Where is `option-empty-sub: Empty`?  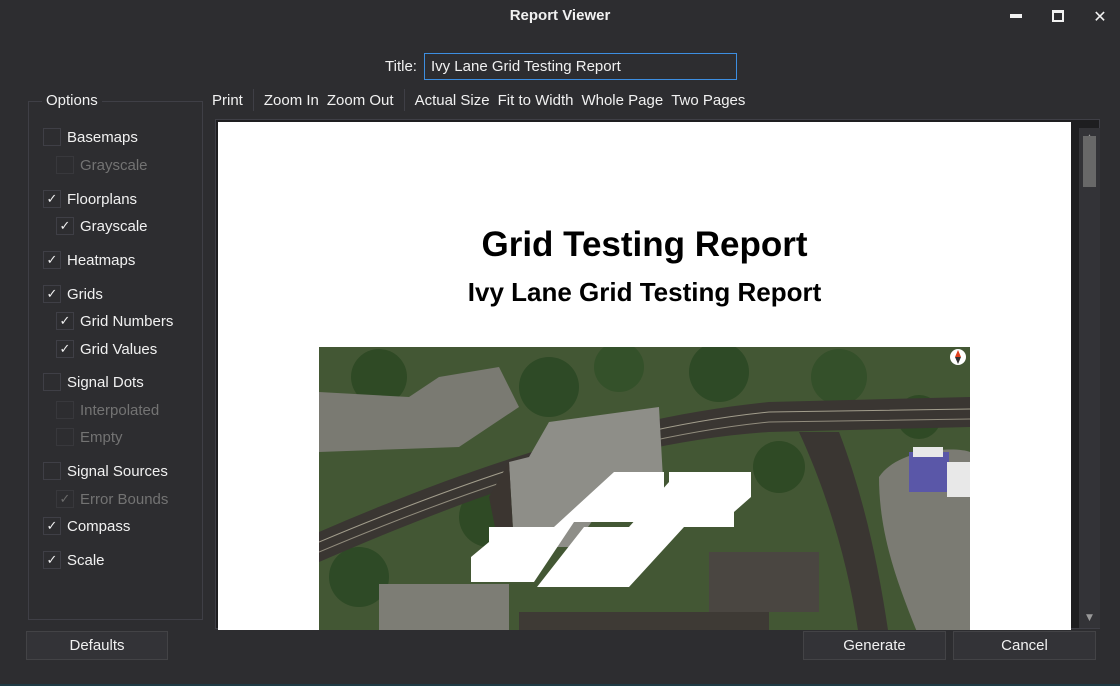
option-empty-sub: Empty is located at coordinates (89, 437).